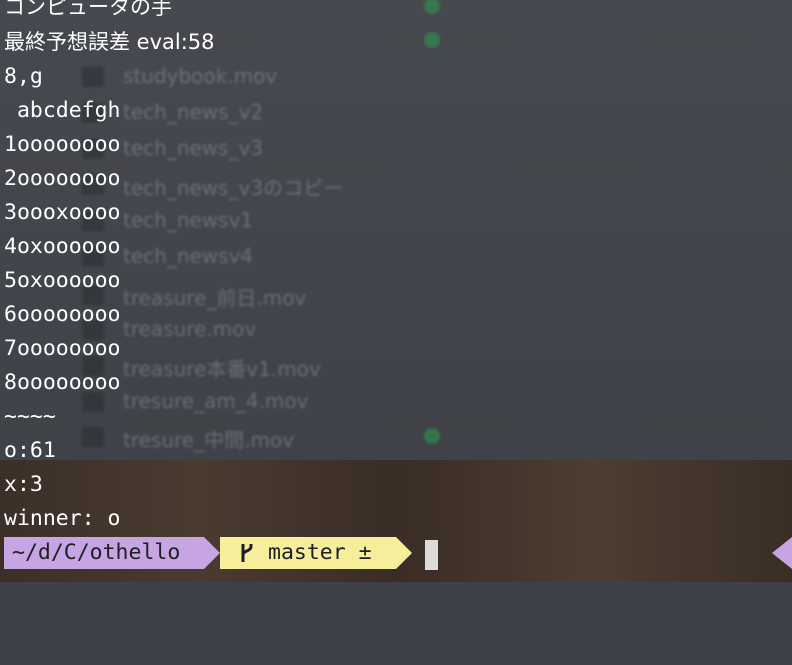 The width and height of the screenshot is (792, 665). I want to click on score-o: o:61, so click(30, 450).